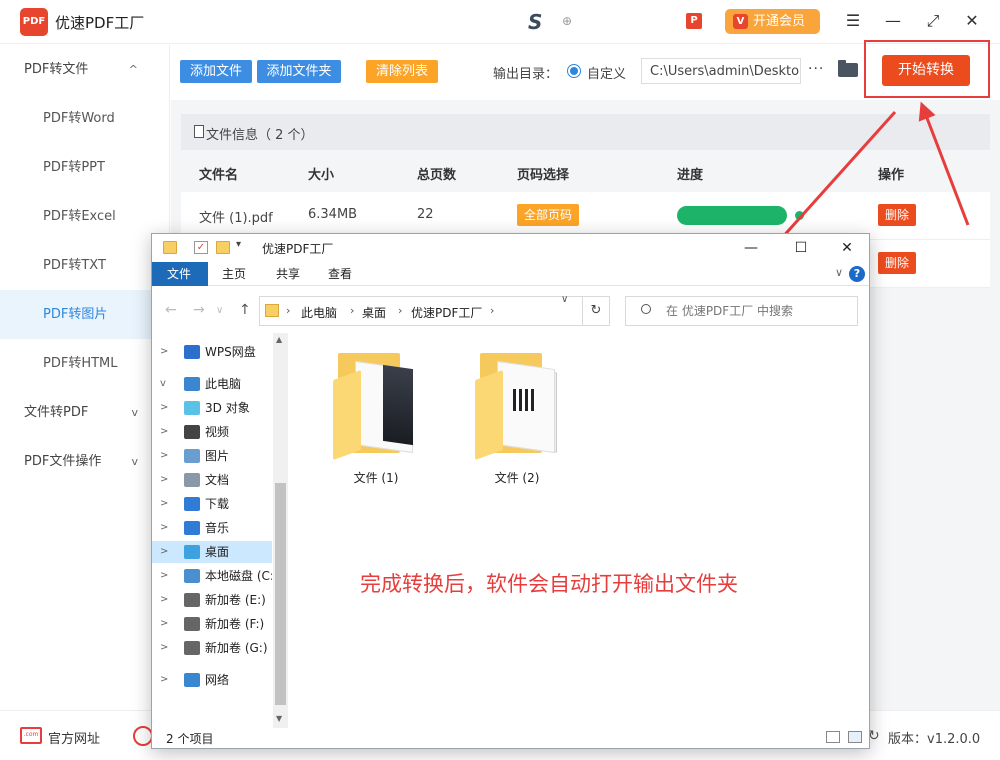 The image size is (1000, 760). What do you see at coordinates (212, 600) in the screenshot?
I see `tree-item: > 新加卷 (E:)` at bounding box center [212, 600].